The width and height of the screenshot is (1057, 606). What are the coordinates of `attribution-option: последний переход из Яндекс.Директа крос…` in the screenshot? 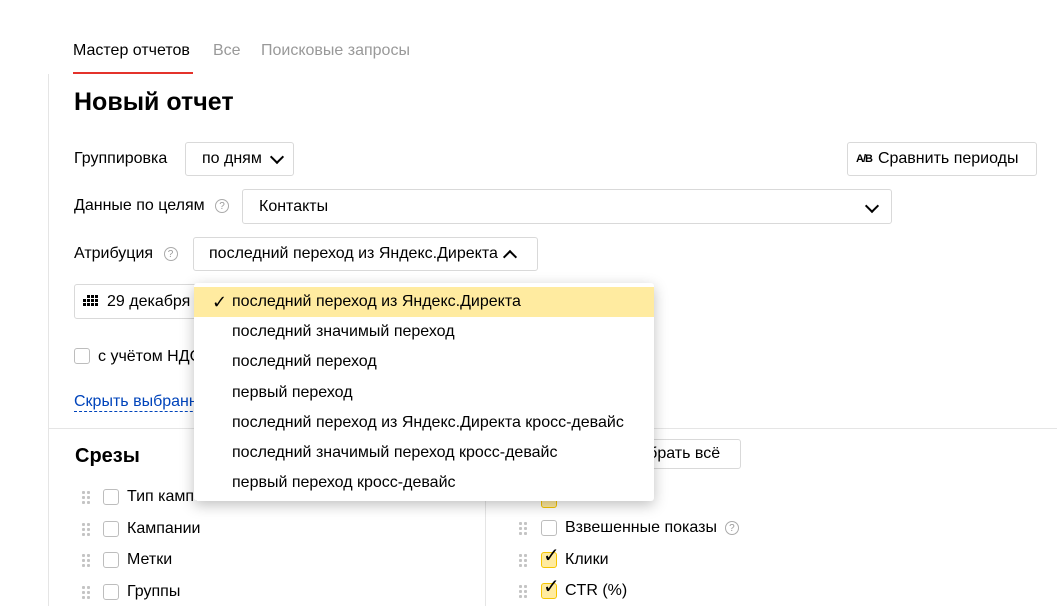 It's located at (424, 423).